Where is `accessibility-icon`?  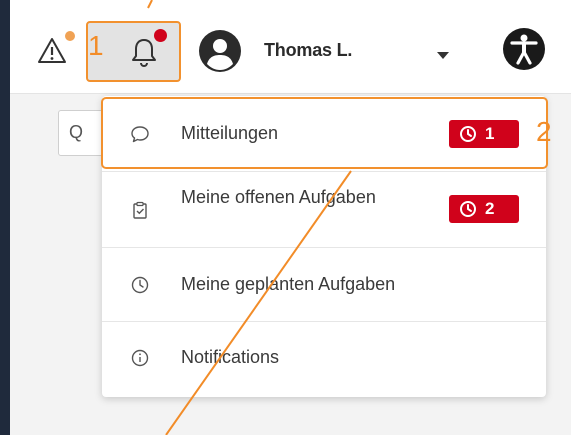 accessibility-icon is located at coordinates (524, 49).